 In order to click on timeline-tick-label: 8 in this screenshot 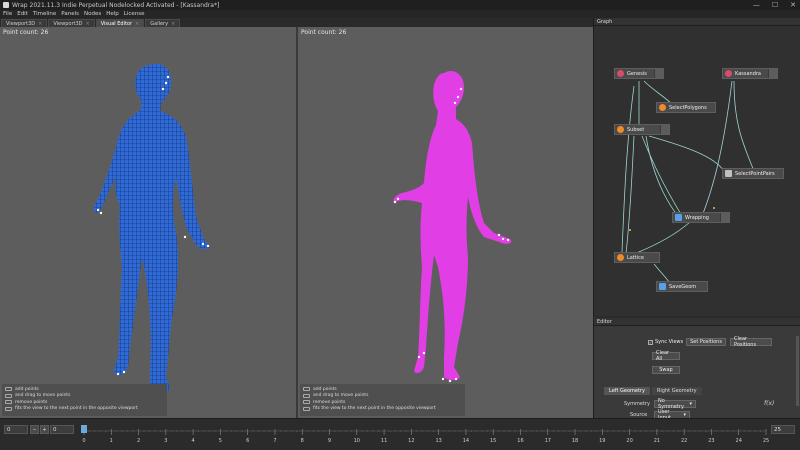, I will do `click(302, 441)`.